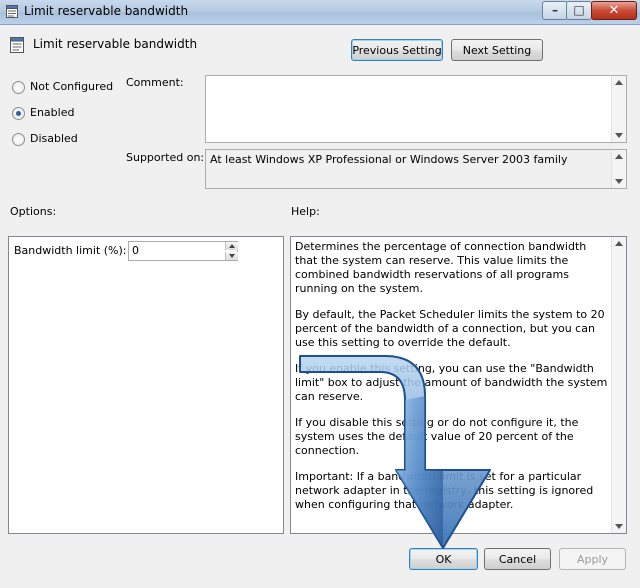  What do you see at coordinates (305, 211) in the screenshot?
I see `help-label: Help:` at bounding box center [305, 211].